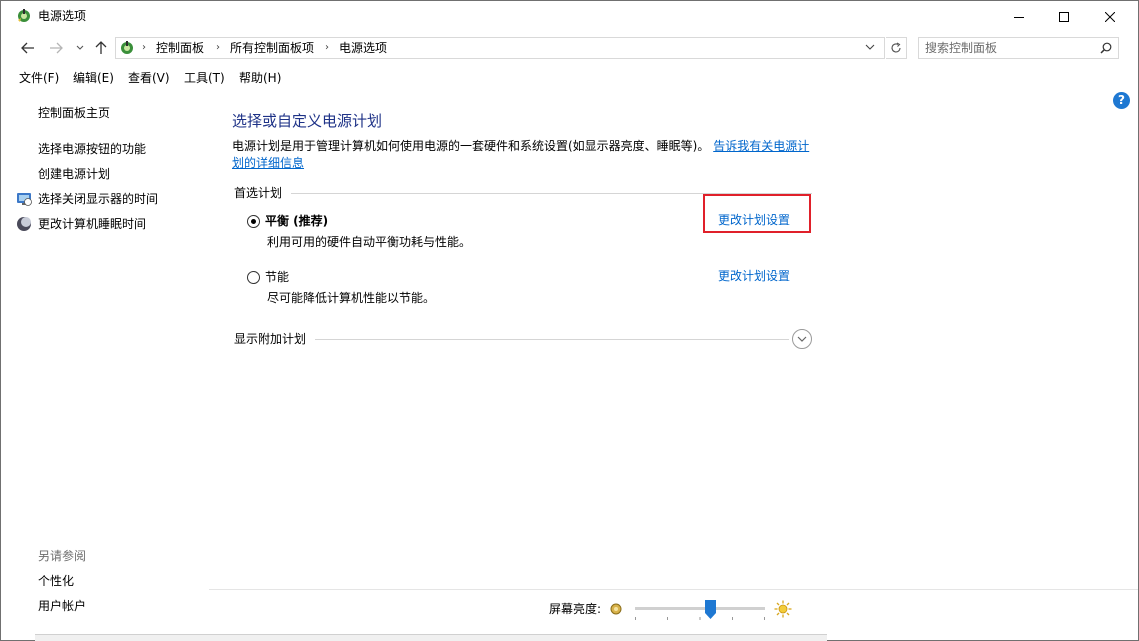 This screenshot has height=641, width=1139. I want to click on bottom-divider, so click(673, 589).